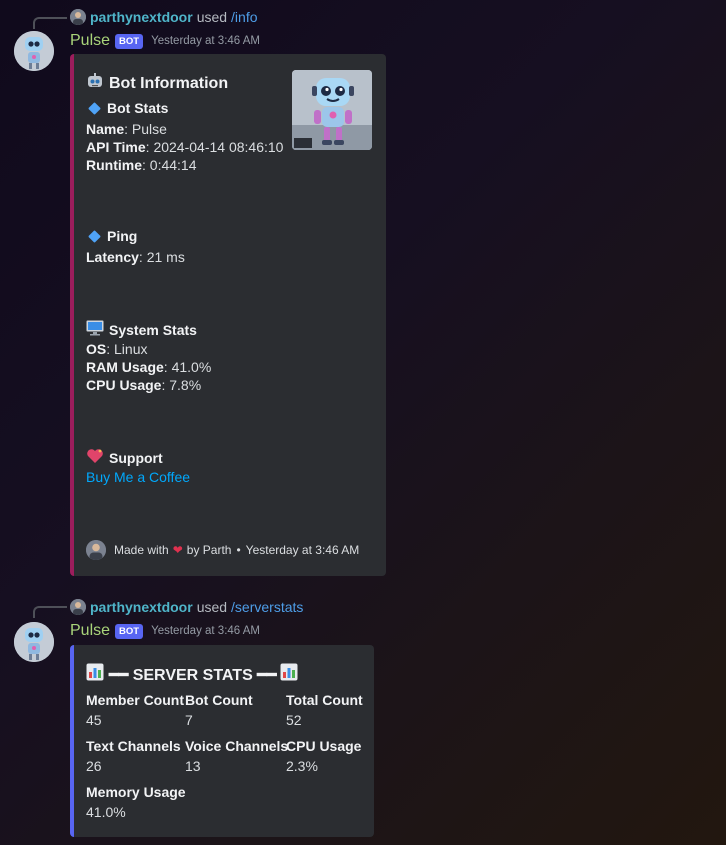 The height and width of the screenshot is (845, 726). What do you see at coordinates (138, 108) in the screenshot?
I see `bot-stats-heading-text: Bot Stats` at bounding box center [138, 108].